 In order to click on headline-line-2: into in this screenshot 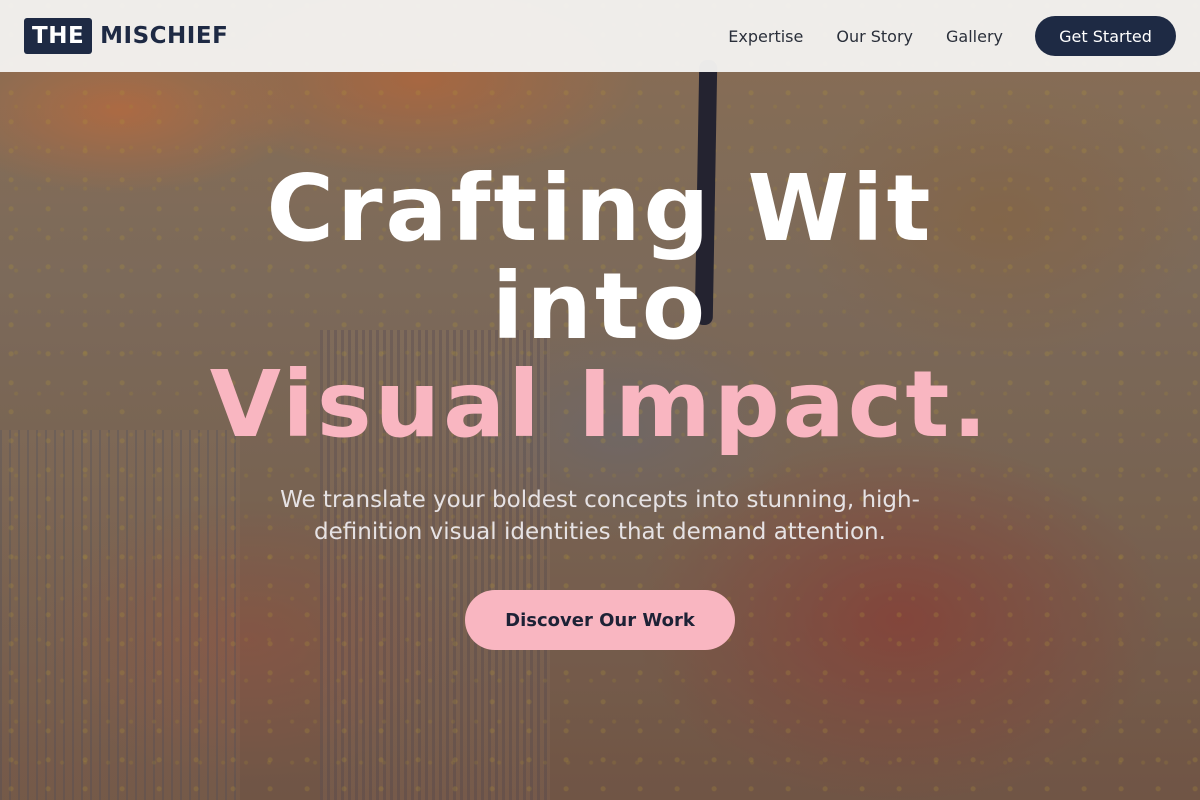, I will do `click(600, 306)`.